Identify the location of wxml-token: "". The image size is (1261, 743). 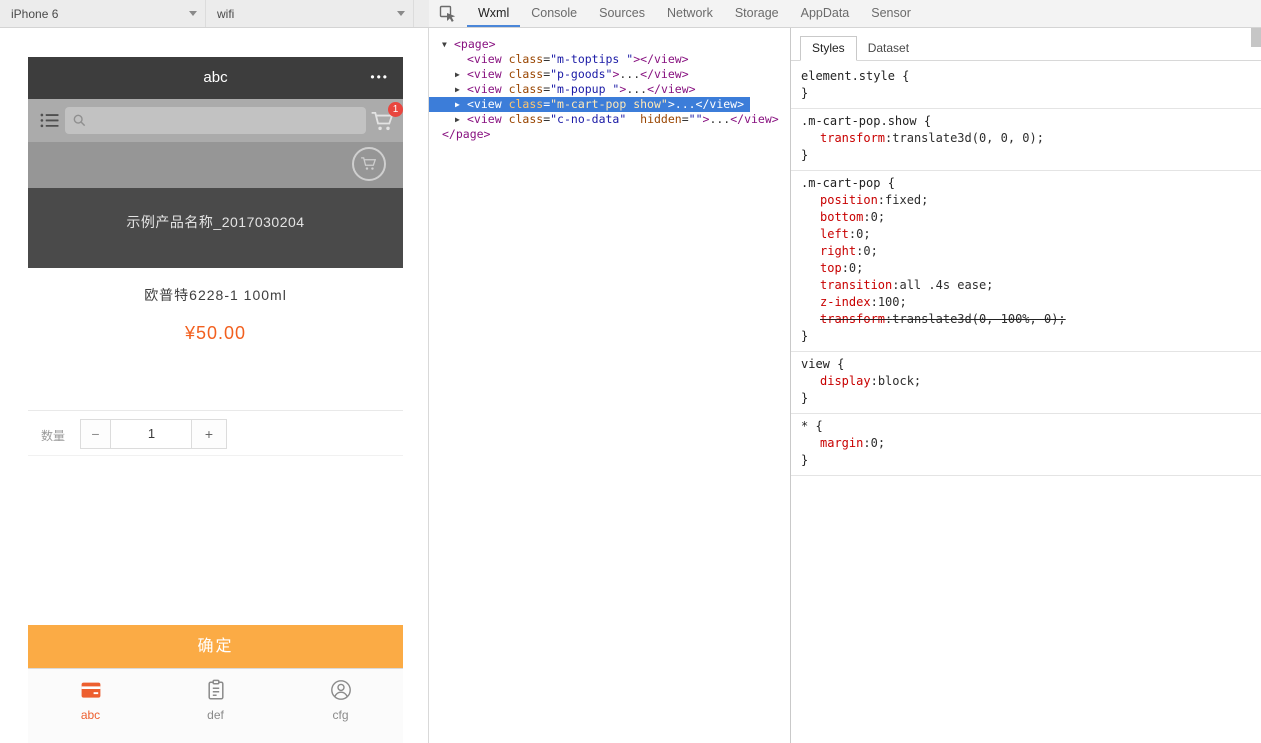
(695, 119).